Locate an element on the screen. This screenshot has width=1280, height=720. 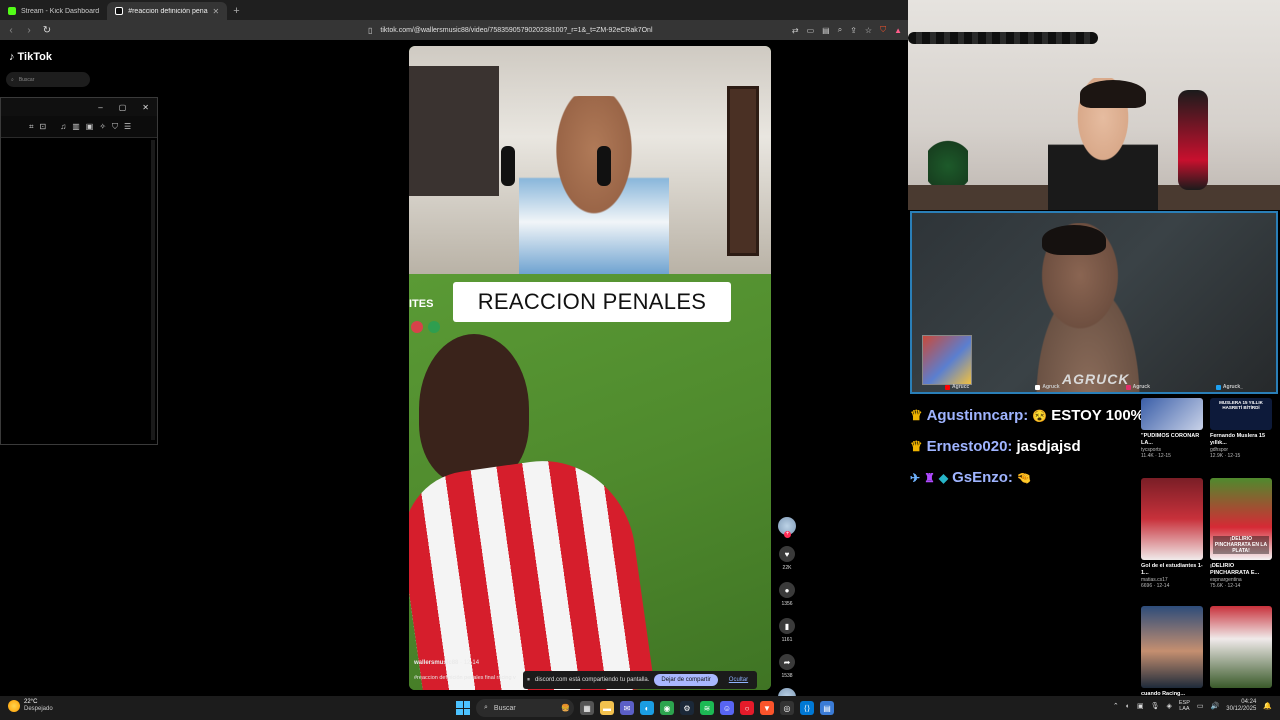
instagram-icon is located at coordinates (1128, 387).